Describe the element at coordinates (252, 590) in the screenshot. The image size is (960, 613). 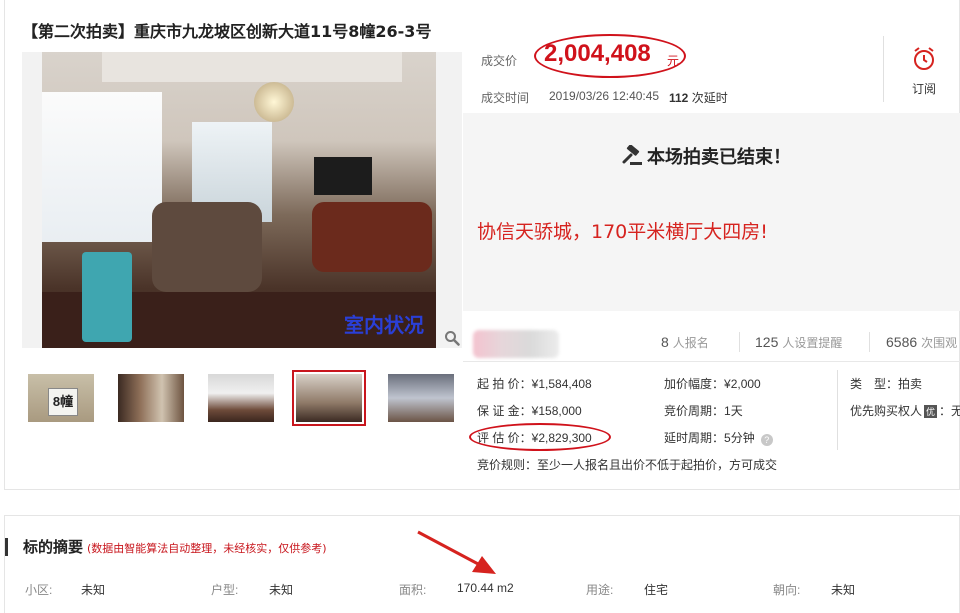
I see `summary-item-layout: 户型: 未知` at that location.